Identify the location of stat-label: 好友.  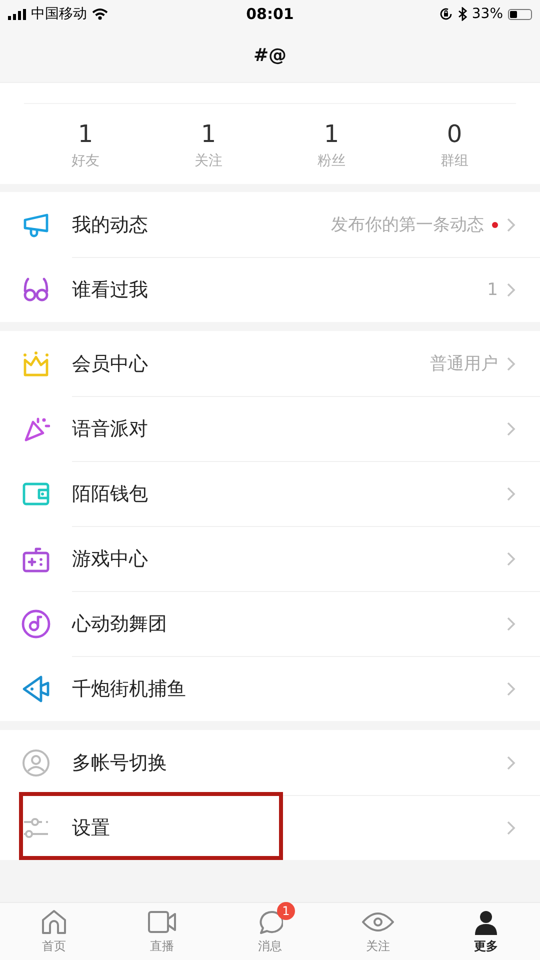
(86, 161).